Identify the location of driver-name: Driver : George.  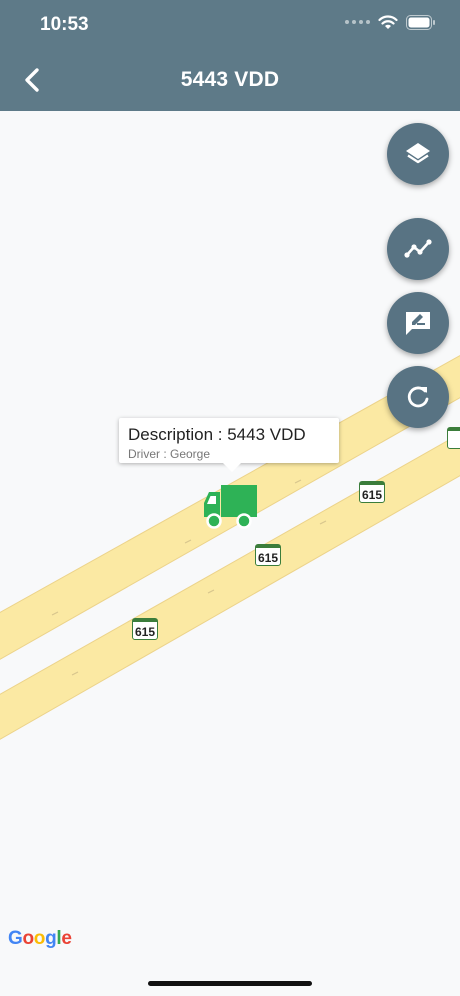
(169, 454).